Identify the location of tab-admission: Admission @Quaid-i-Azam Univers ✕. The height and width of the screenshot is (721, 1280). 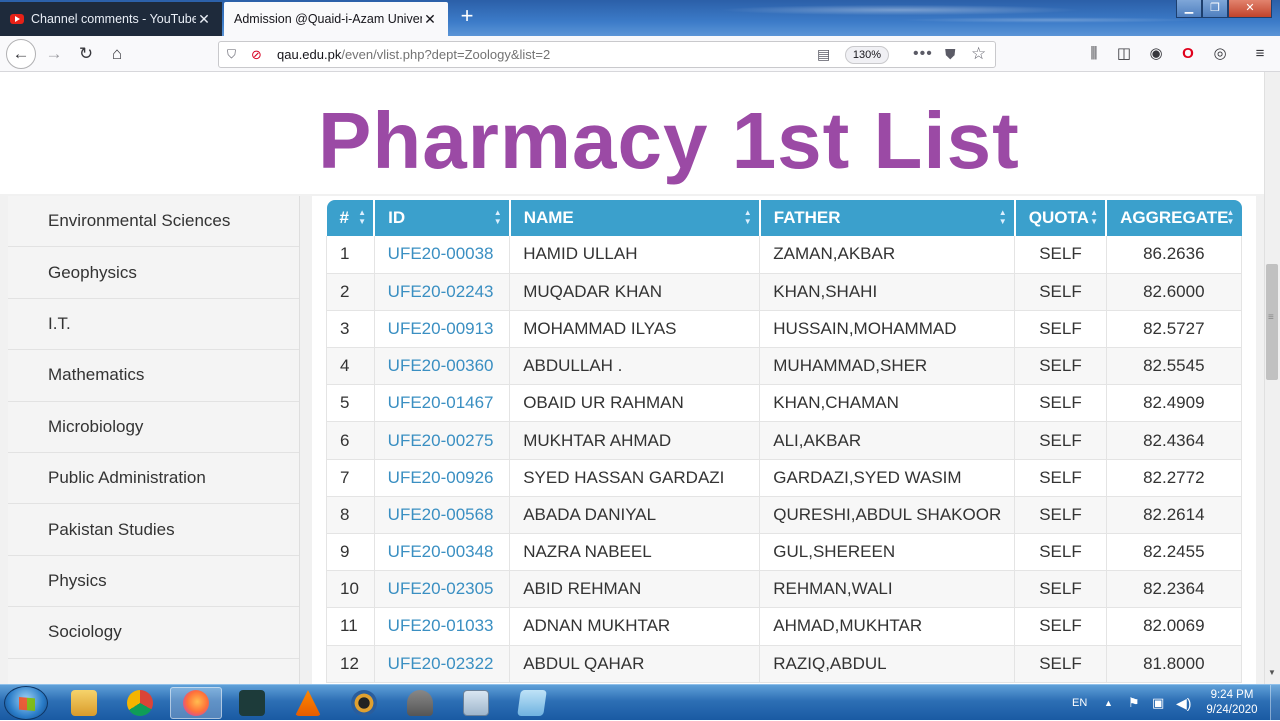
(336, 19).